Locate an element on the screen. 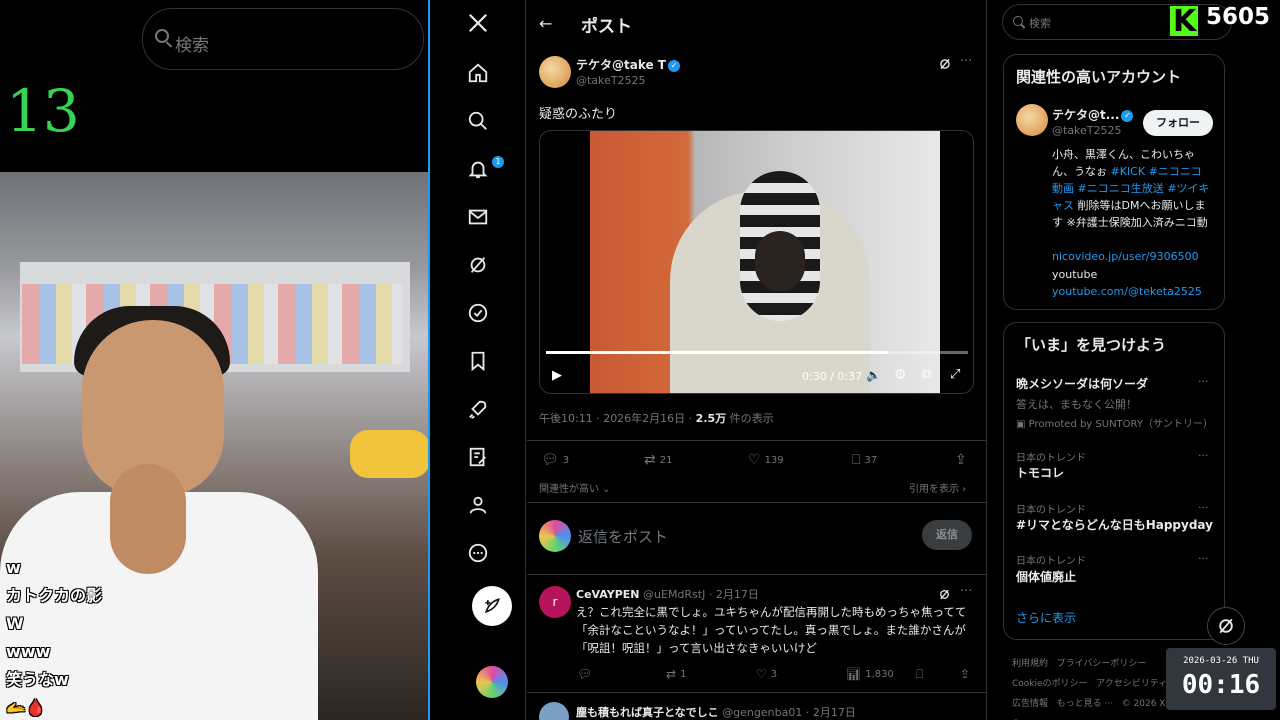 The height and width of the screenshot is (720, 1280). reply-stat: 💬︎ 3 is located at coordinates (555, 460).